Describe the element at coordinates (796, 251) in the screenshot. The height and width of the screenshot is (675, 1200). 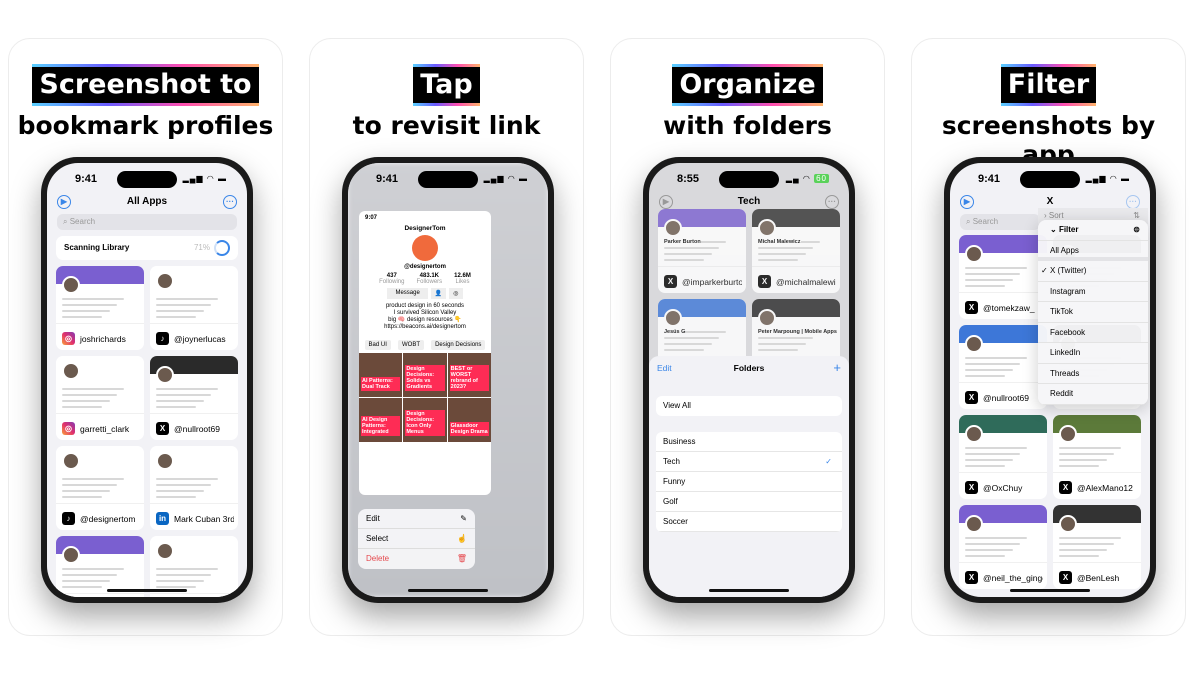
I see `screenshot-card: Michal Malewicz X @michalmalewicz` at that location.